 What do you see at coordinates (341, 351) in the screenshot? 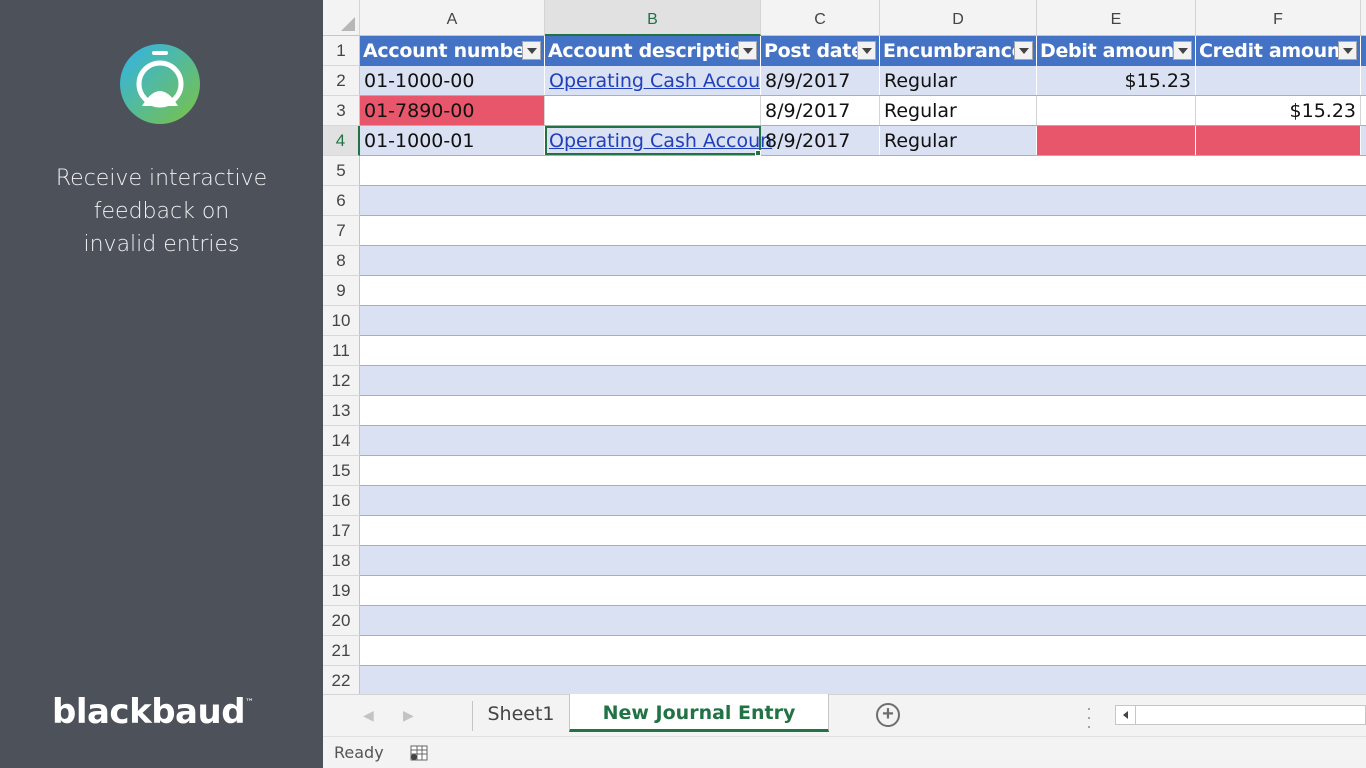
I see `row-header: 11` at bounding box center [341, 351].